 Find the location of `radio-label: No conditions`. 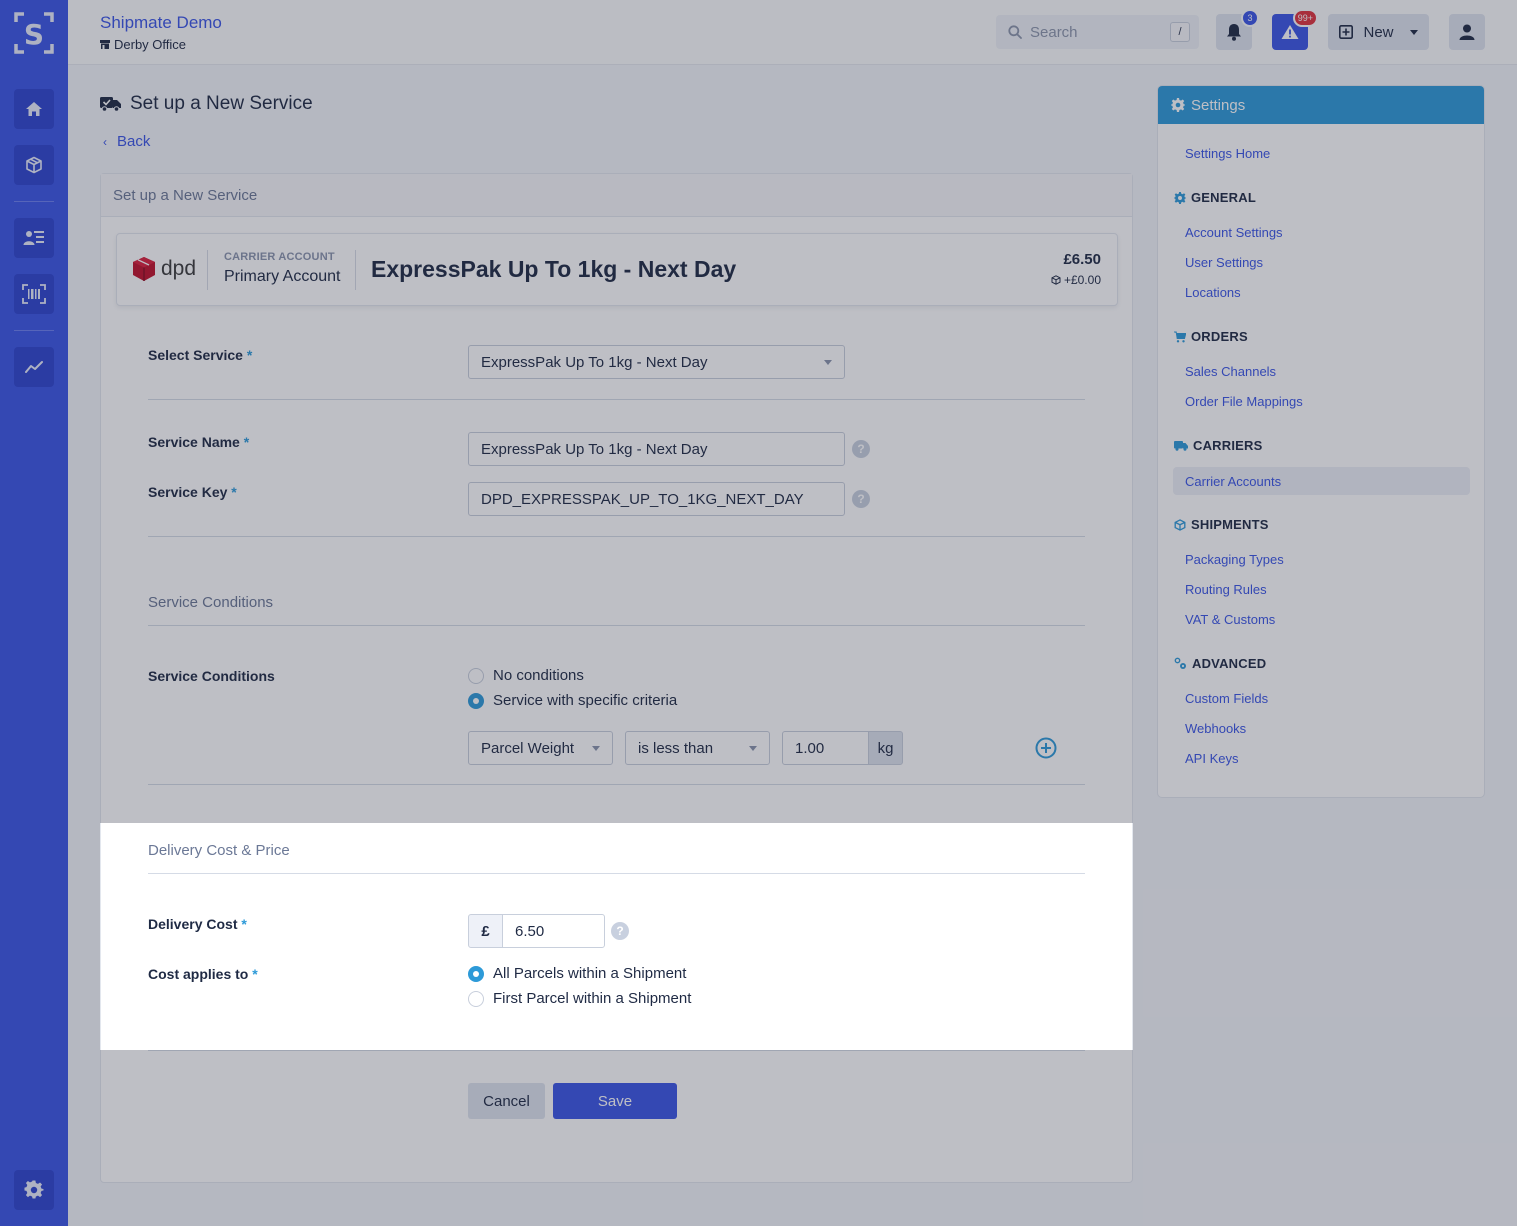

radio-label: No conditions is located at coordinates (538, 675).